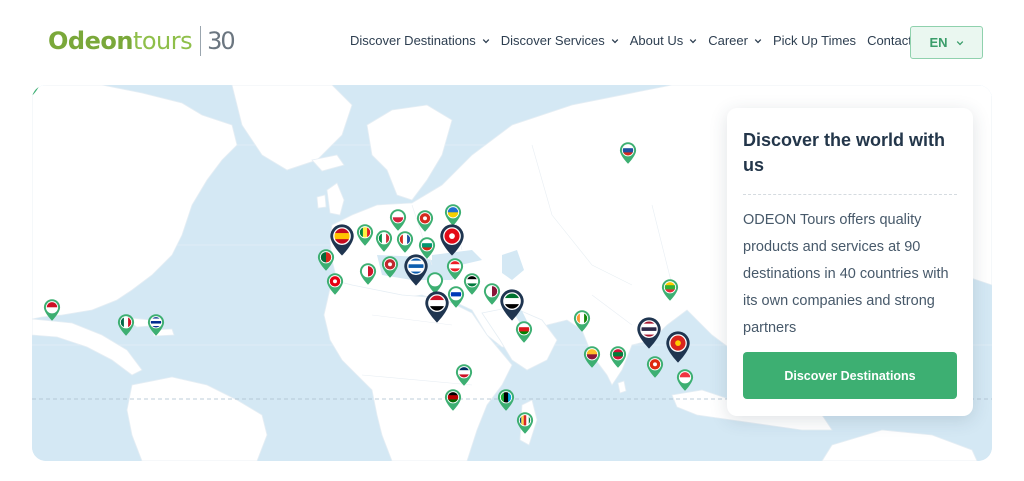 Image resolution: width=1024 pixels, height=481 pixels. I want to click on nav-item-career: Career, so click(735, 40).